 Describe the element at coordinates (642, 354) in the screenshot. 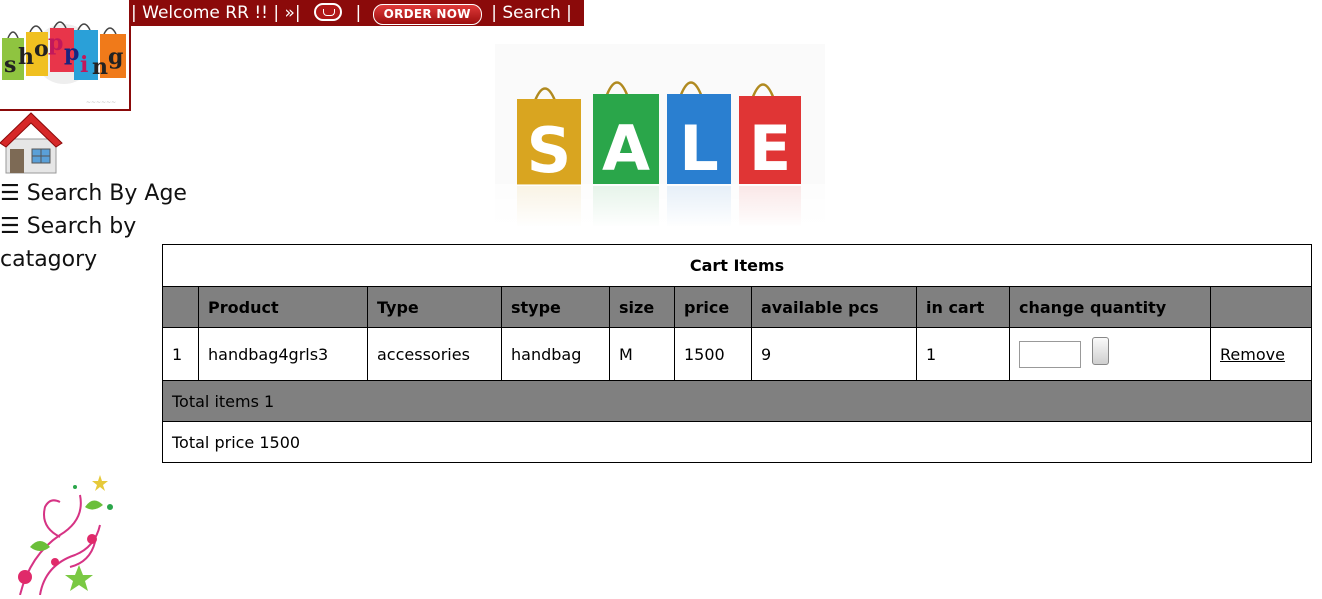

I see `cell-size: M` at that location.